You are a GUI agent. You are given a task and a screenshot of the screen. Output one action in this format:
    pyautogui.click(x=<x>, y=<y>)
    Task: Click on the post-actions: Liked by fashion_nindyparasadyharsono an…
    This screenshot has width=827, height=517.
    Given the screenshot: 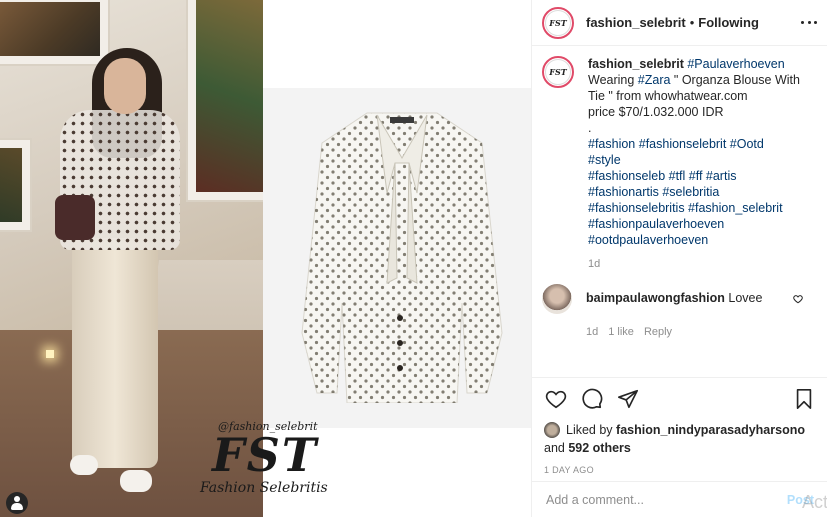 What is the action you would take?
    pyautogui.click(x=679, y=426)
    